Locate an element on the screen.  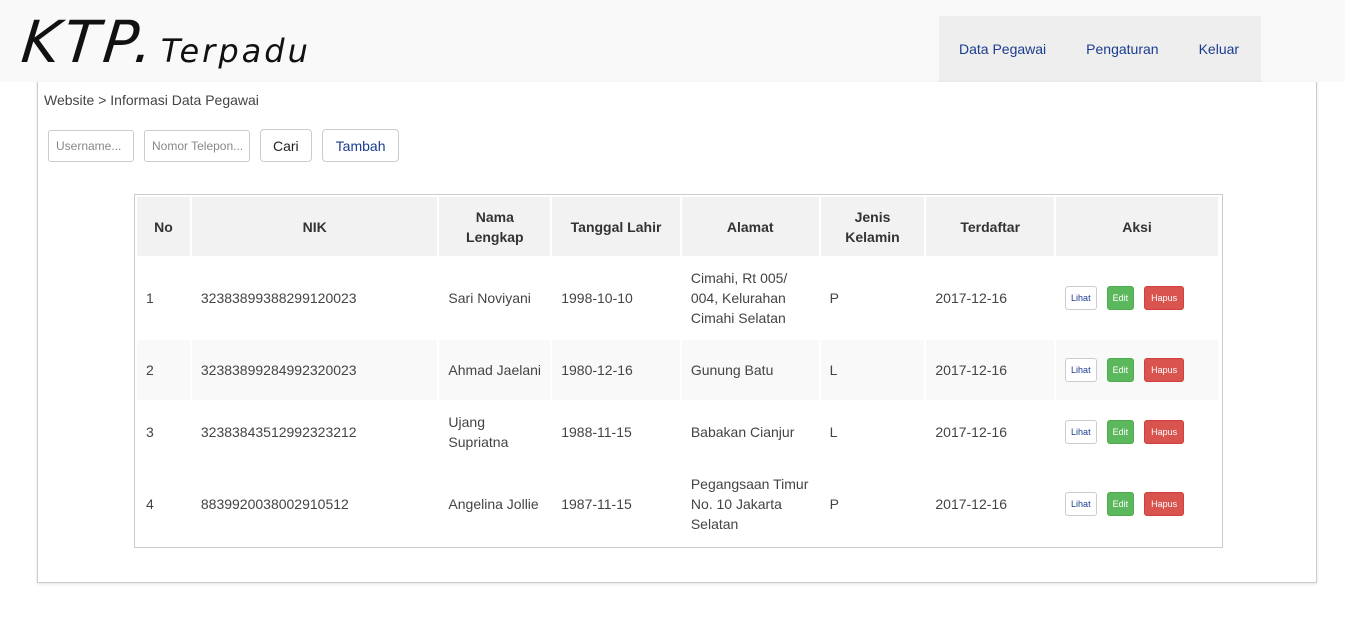
col-header-aksi: Aksi is located at coordinates (1137, 226).